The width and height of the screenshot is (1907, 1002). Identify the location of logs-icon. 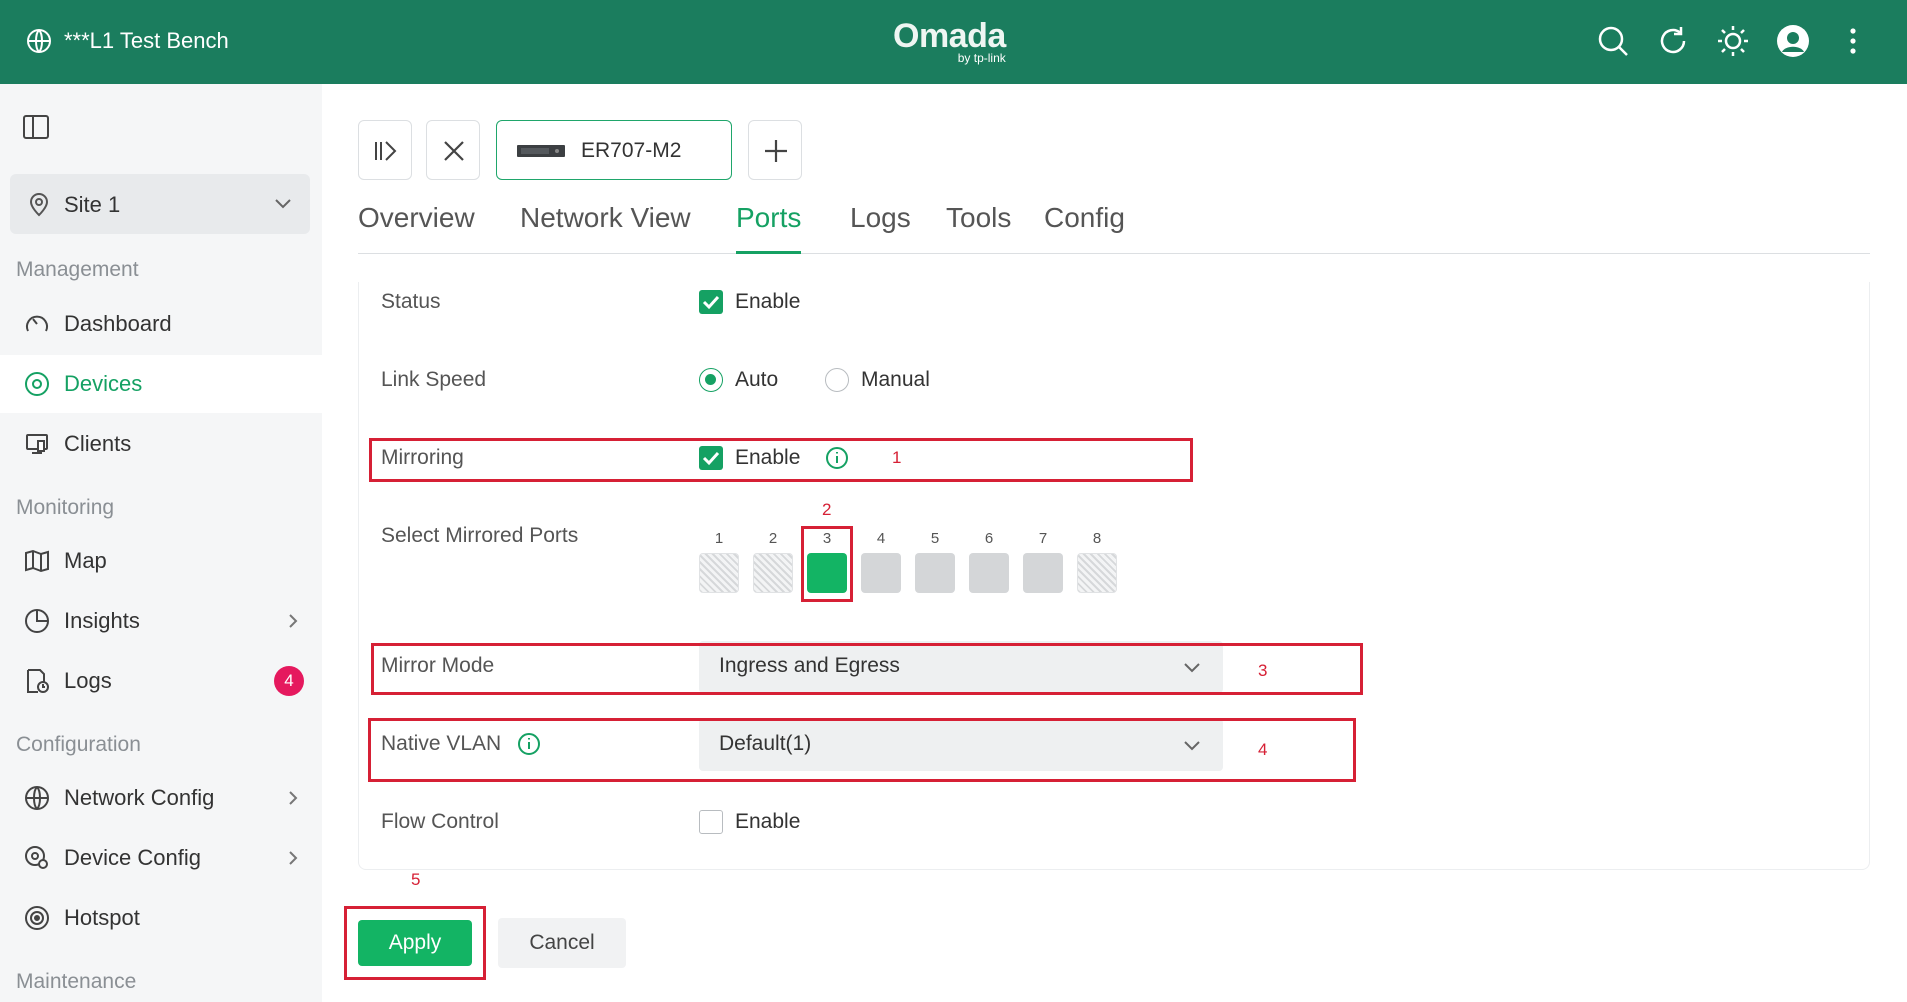
(38, 681).